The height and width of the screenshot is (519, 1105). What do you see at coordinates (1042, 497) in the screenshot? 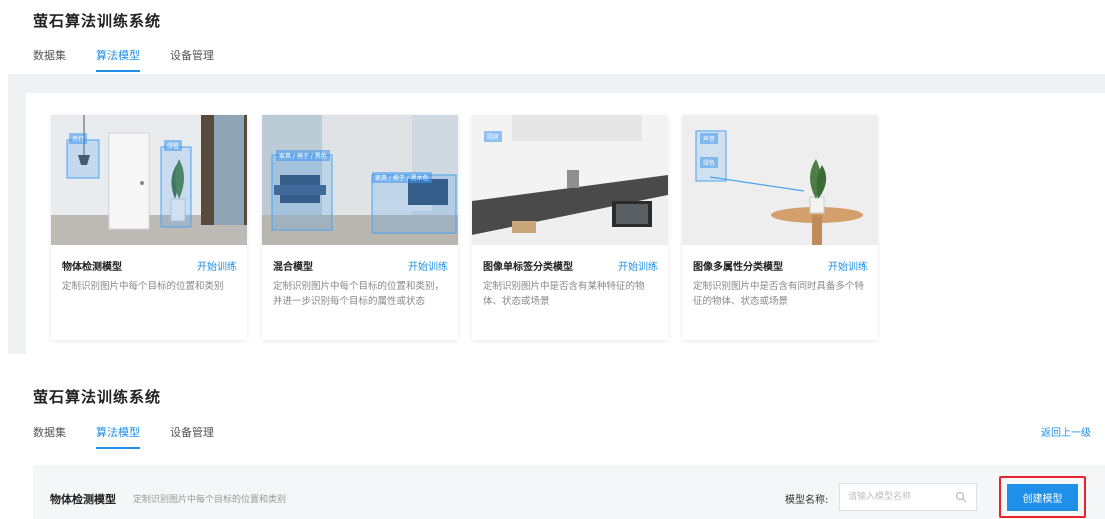
I see `create-model-button: 创建模型` at bounding box center [1042, 497].